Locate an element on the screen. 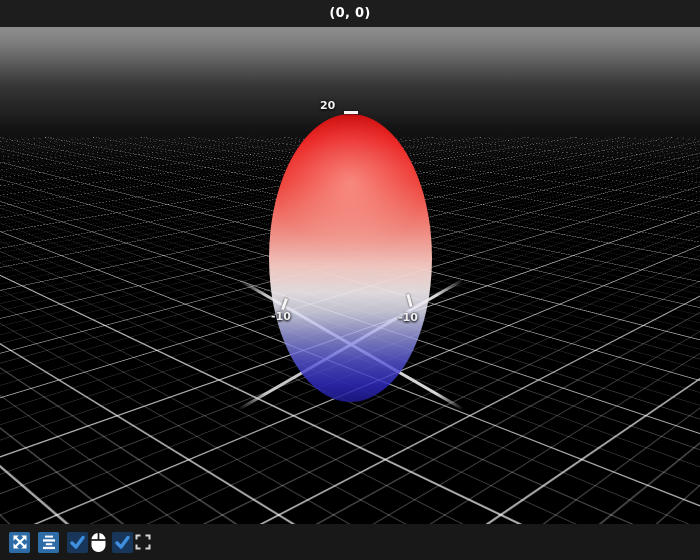 The height and width of the screenshot is (560, 700). expand-arrows-button is located at coordinates (19, 542).